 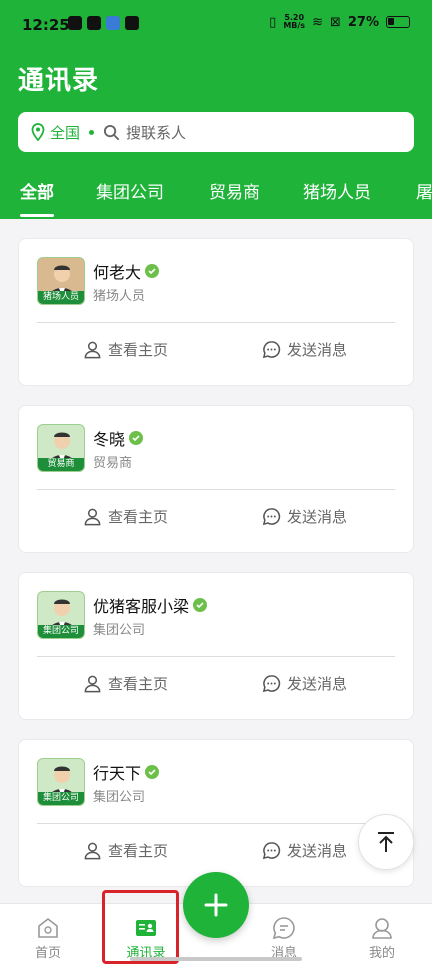 I want to click on wifi-icon: ≋, so click(x=317, y=22).